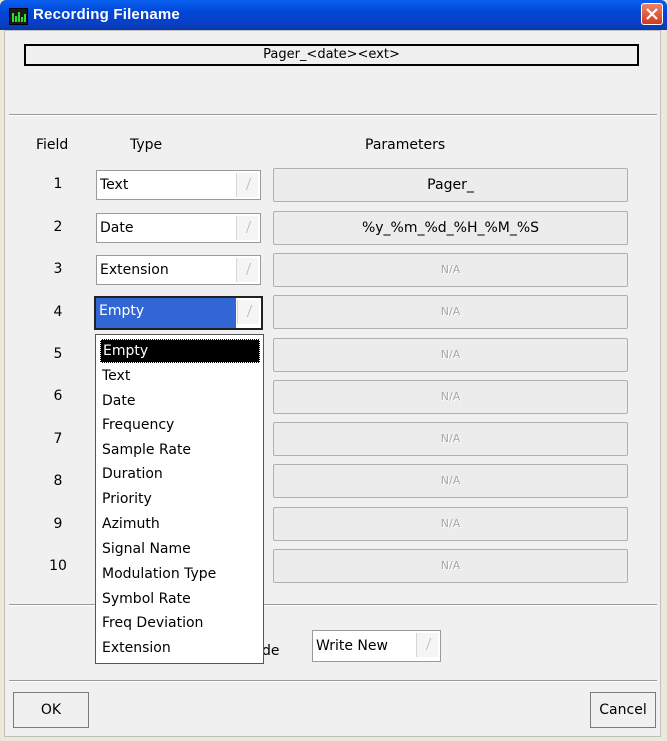 This screenshot has width=667, height=741. I want to click on type-select-value: Empty, so click(166, 313).